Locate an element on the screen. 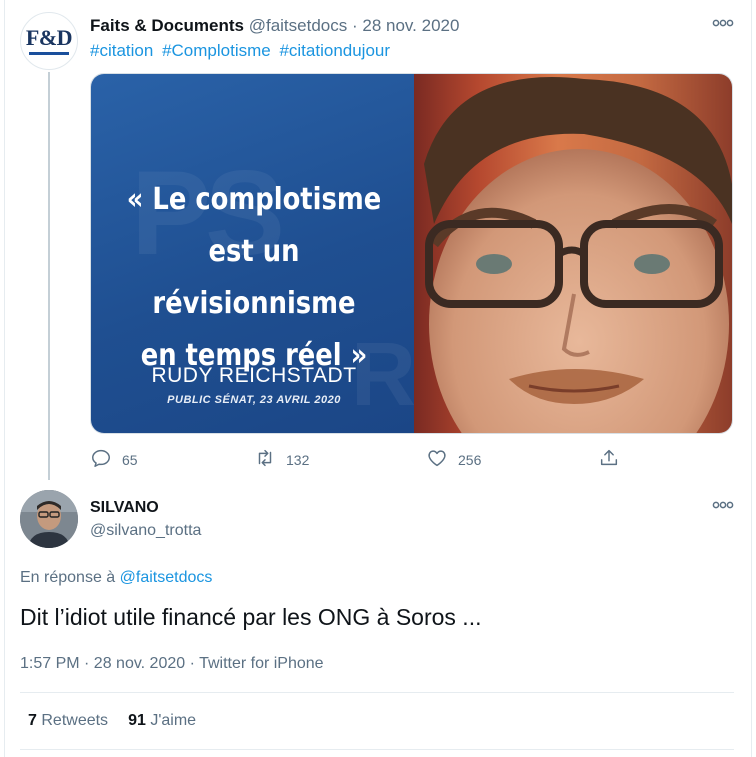  reply-prefix: En réponse à is located at coordinates (68, 577).